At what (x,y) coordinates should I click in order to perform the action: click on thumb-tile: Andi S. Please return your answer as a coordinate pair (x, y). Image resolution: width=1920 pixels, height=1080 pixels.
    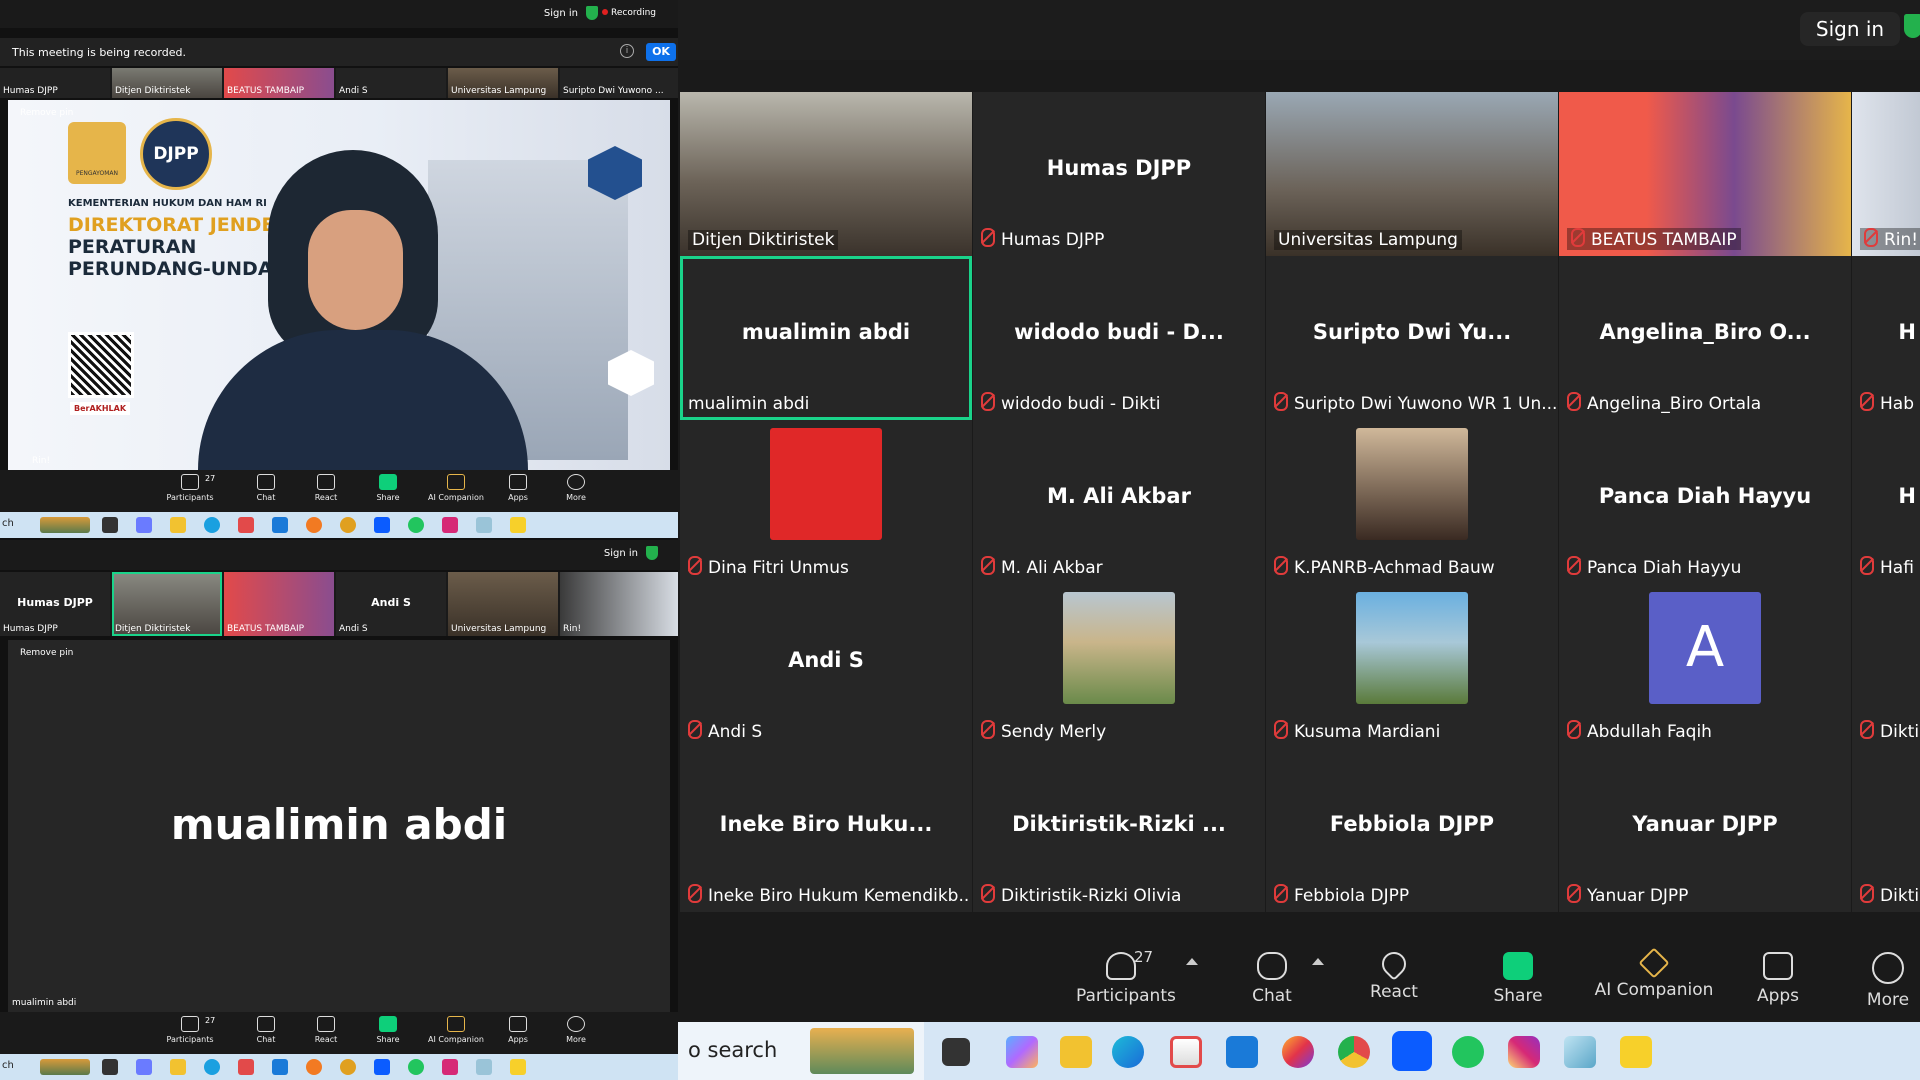
    Looking at the image, I should click on (391, 83).